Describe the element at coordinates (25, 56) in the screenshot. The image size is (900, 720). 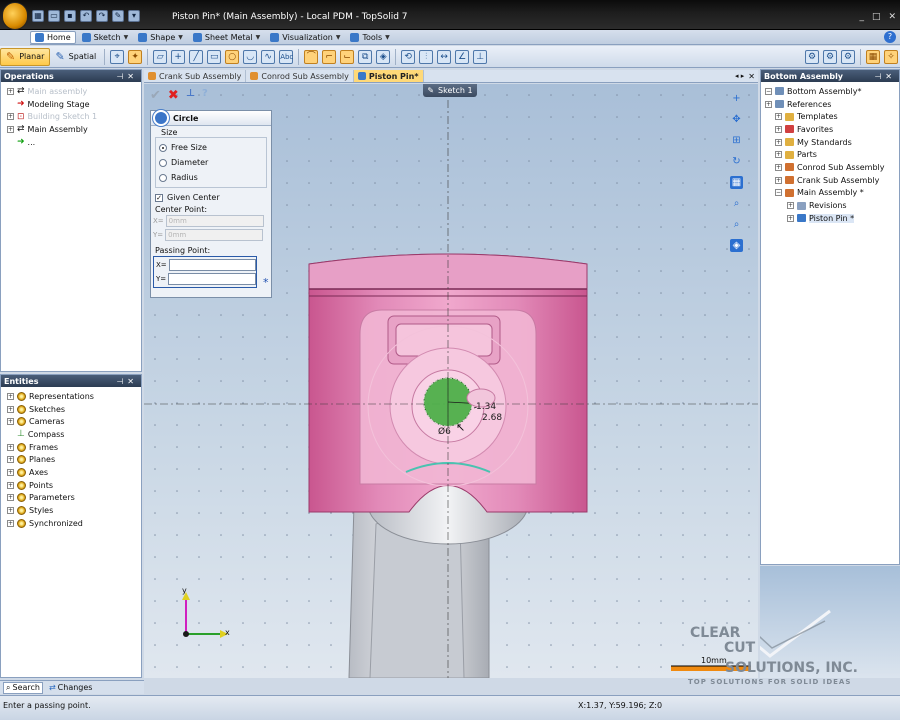
I see `planar-button: ✎ Planar` at that location.